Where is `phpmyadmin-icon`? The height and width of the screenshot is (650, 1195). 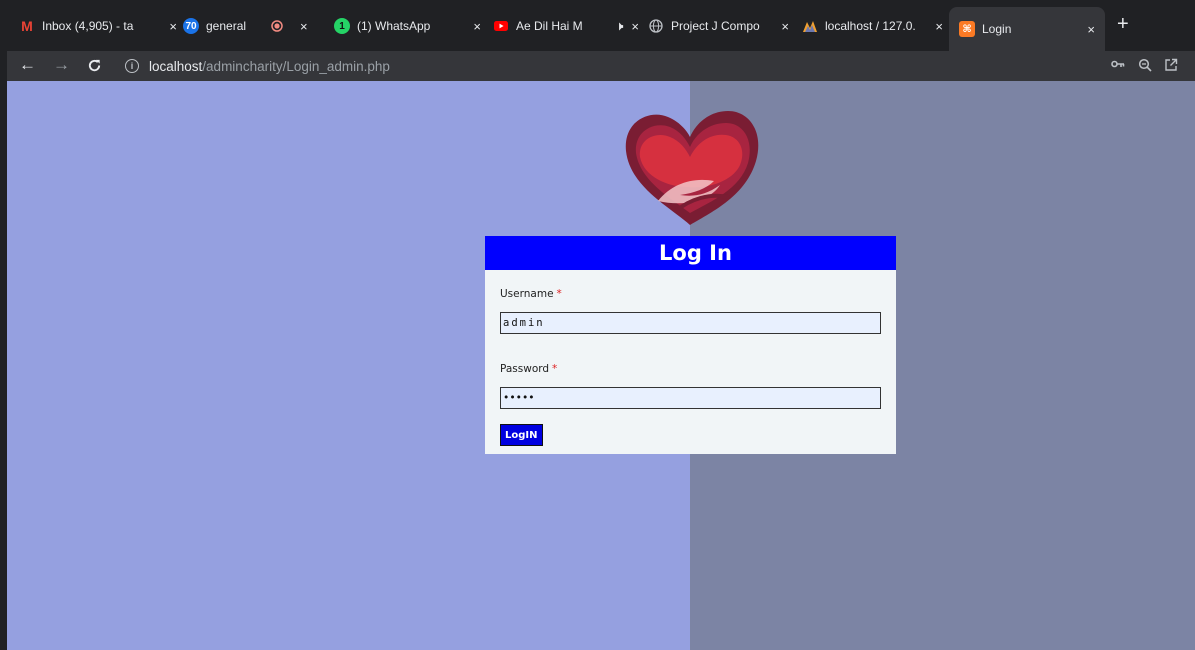
phpmyadmin-icon is located at coordinates (810, 26).